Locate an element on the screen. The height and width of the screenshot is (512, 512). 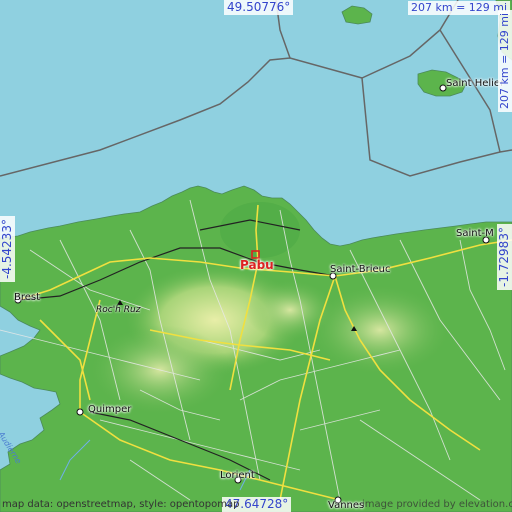
city-label-saint-brieuc: Saint-Brieuc is located at coordinates (360, 269).